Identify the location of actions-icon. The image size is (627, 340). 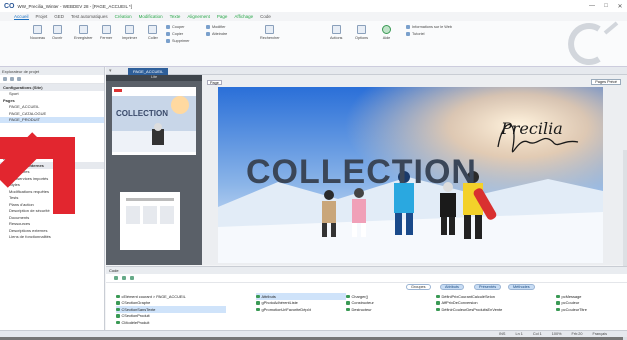
(336, 29).